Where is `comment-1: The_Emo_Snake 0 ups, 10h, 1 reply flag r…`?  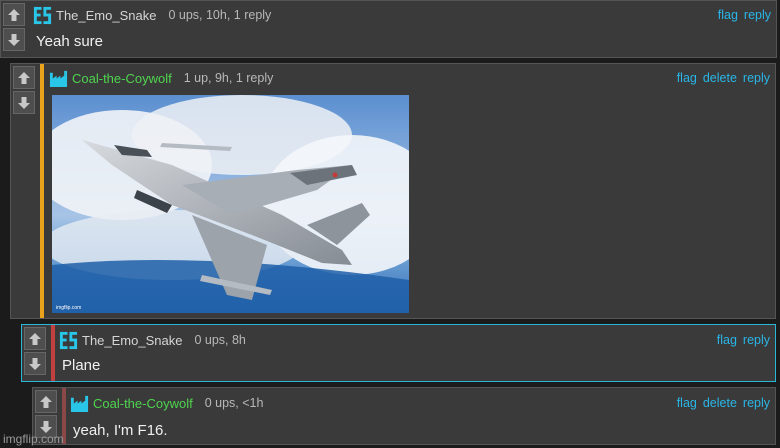 comment-1: The_Emo_Snake 0 ups, 10h, 1 reply flag r… is located at coordinates (388, 29).